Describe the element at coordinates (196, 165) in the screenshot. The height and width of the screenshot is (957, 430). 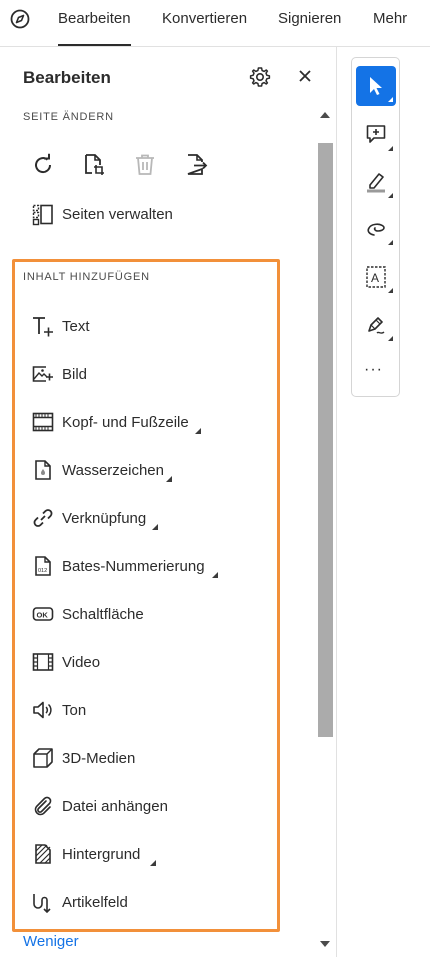
I see `extract-page-icon` at that location.